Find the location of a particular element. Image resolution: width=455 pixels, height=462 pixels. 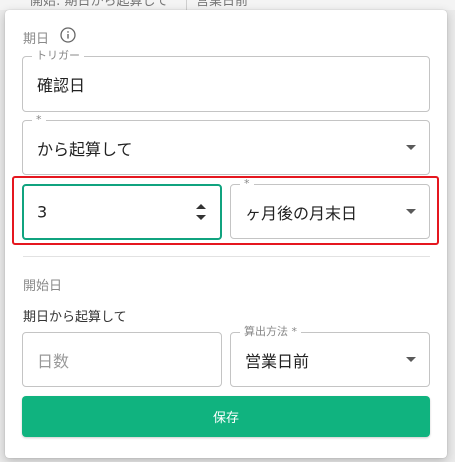

unit-select-value: ヶ月後の月末日 is located at coordinates (301, 213).